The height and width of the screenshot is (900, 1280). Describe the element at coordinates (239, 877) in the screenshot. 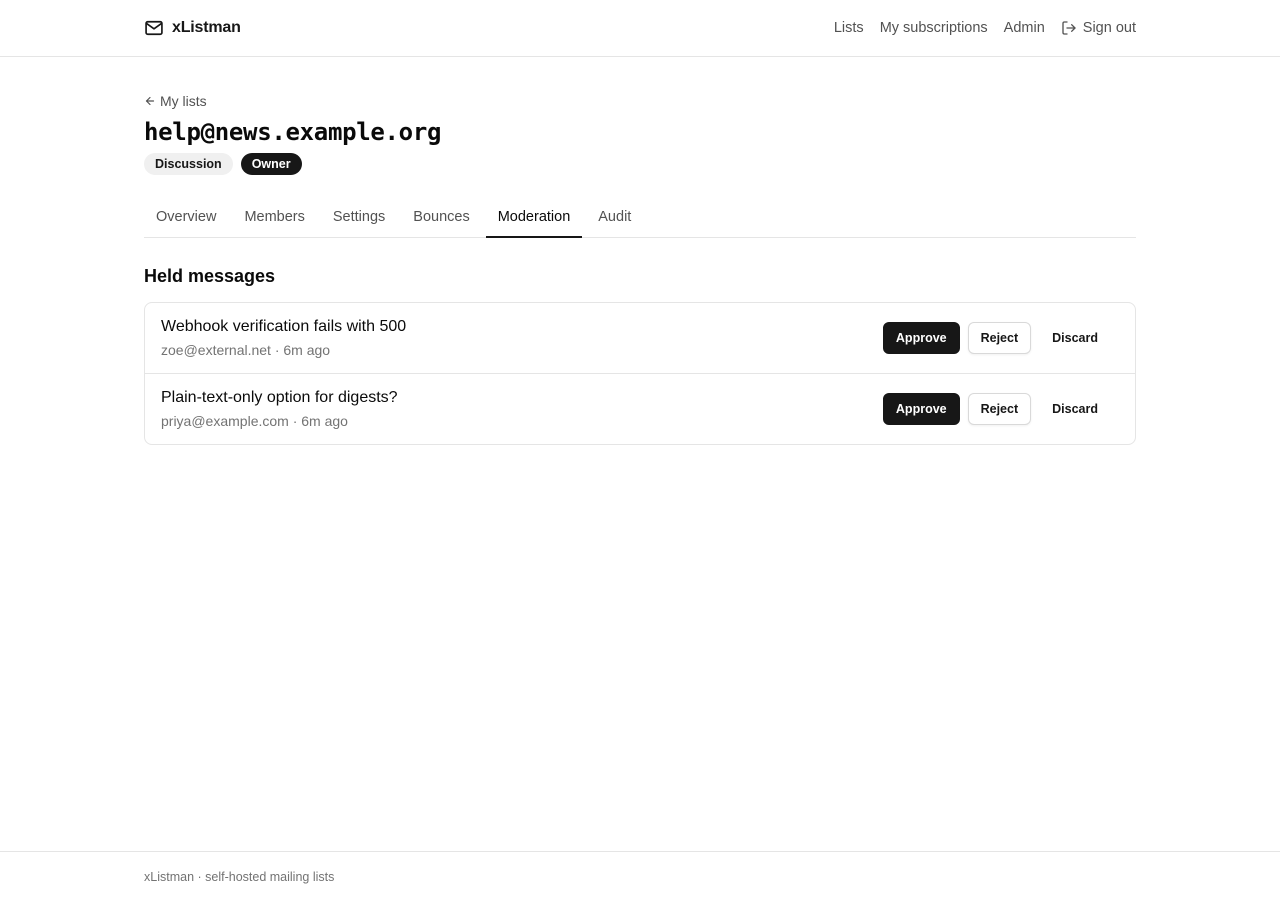

I see `footer-text: xListman · self-hosted mailing lists` at that location.